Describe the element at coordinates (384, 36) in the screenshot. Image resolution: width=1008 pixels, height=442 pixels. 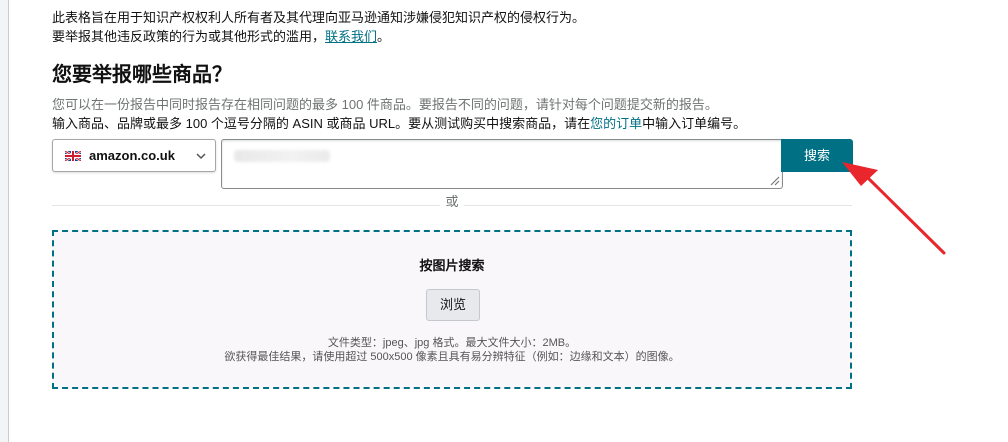
I see `intro-abuse-suffix: 。` at that location.